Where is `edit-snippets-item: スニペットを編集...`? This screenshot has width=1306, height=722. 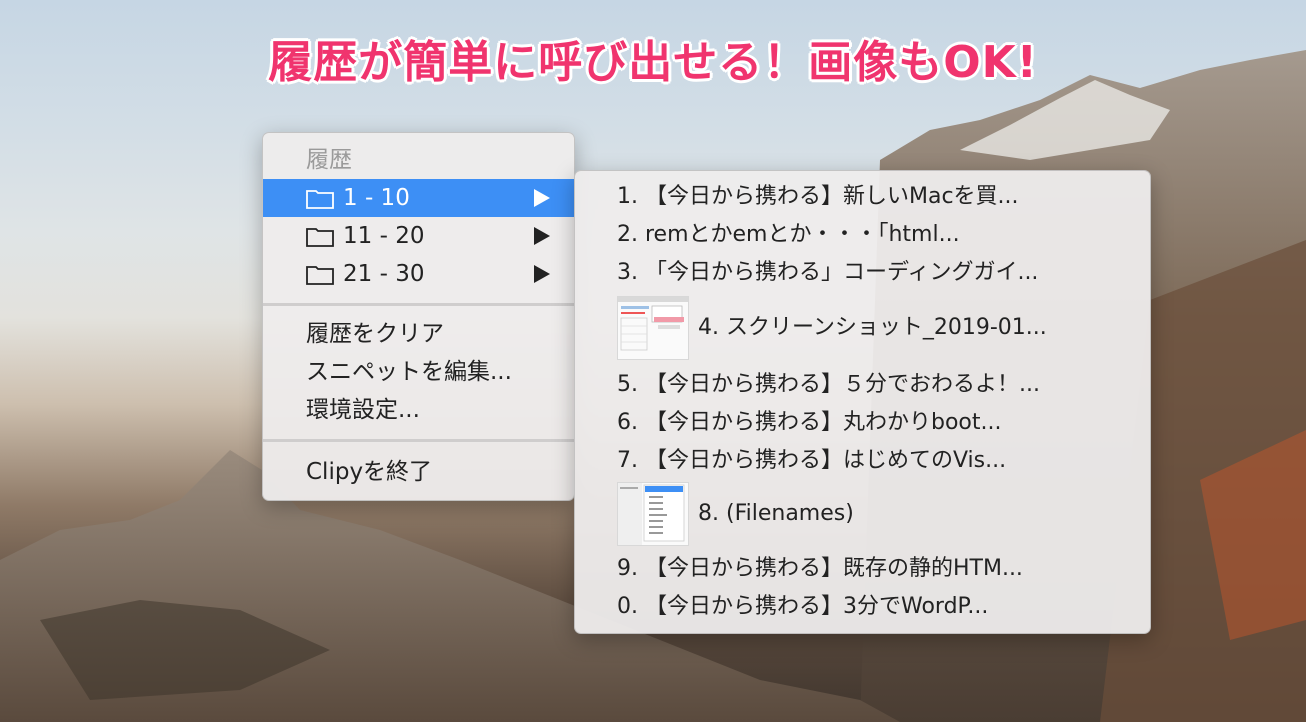
edit-snippets-item: スニペットを編集... is located at coordinates (418, 372).